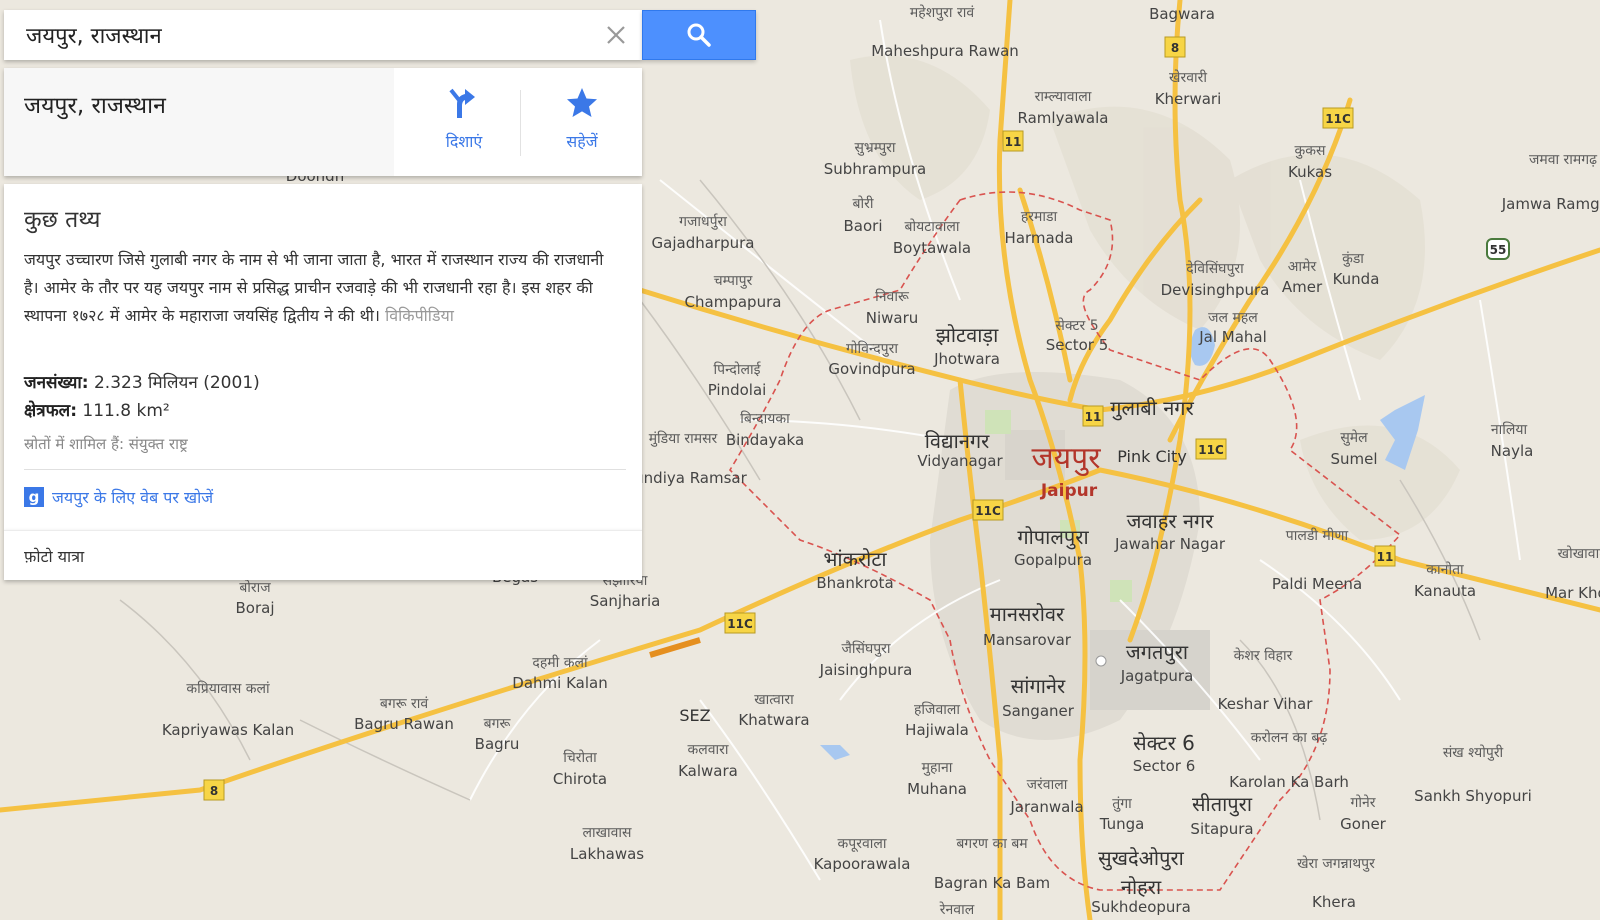 This screenshot has width=1600, height=920. I want to click on svg-text: करोलन का बढ़, so click(1290, 737).